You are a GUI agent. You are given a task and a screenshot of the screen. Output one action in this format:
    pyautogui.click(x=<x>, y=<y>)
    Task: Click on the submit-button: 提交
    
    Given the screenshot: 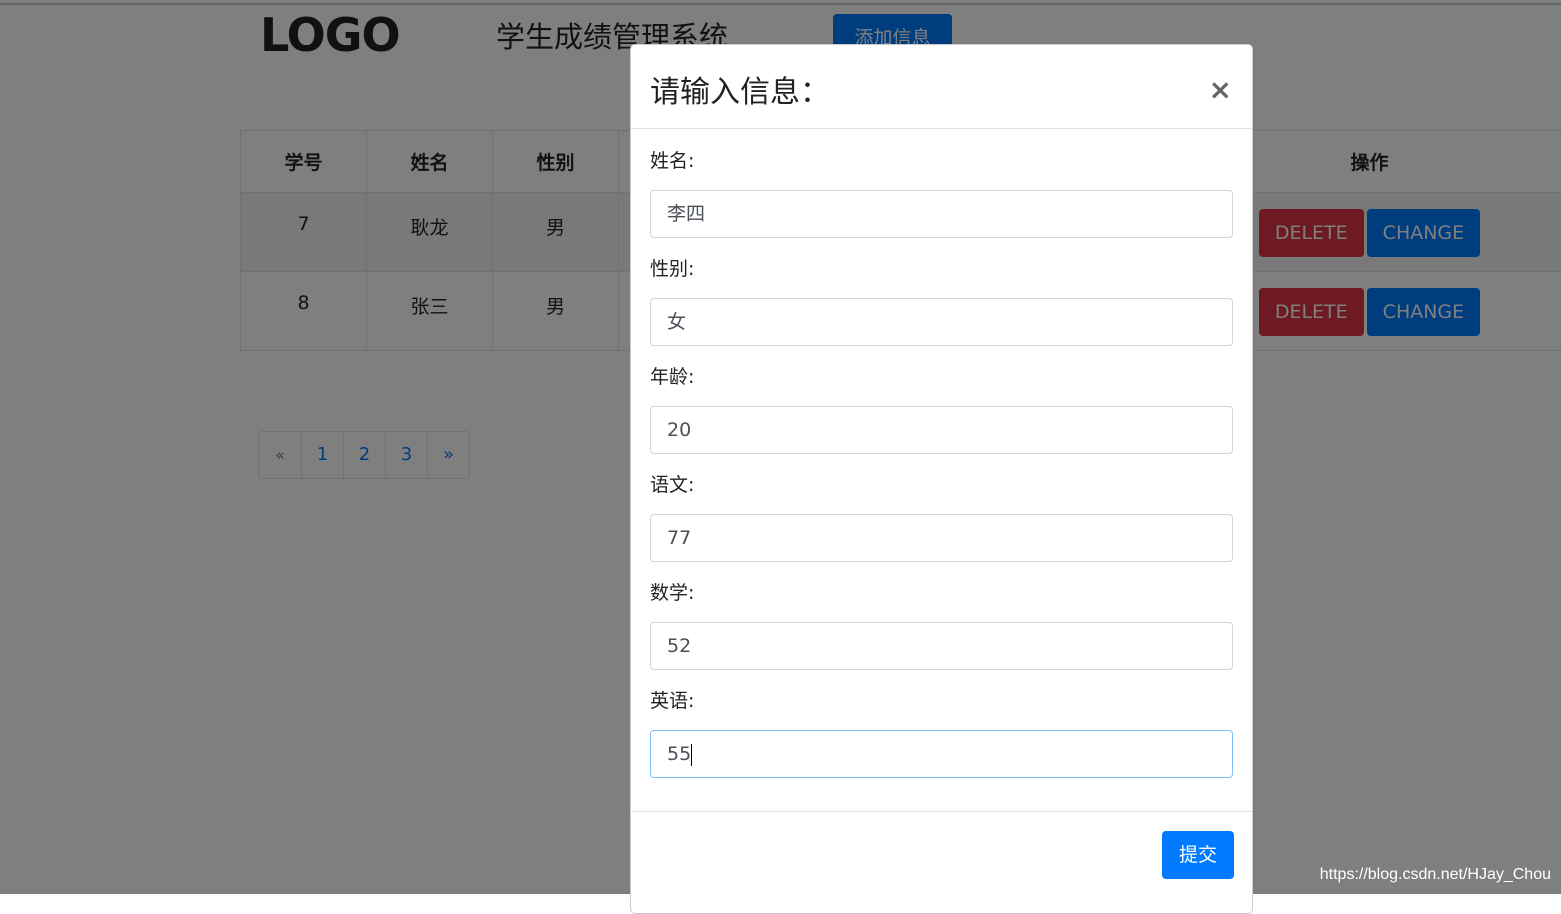 What is the action you would take?
    pyautogui.click(x=1198, y=855)
    